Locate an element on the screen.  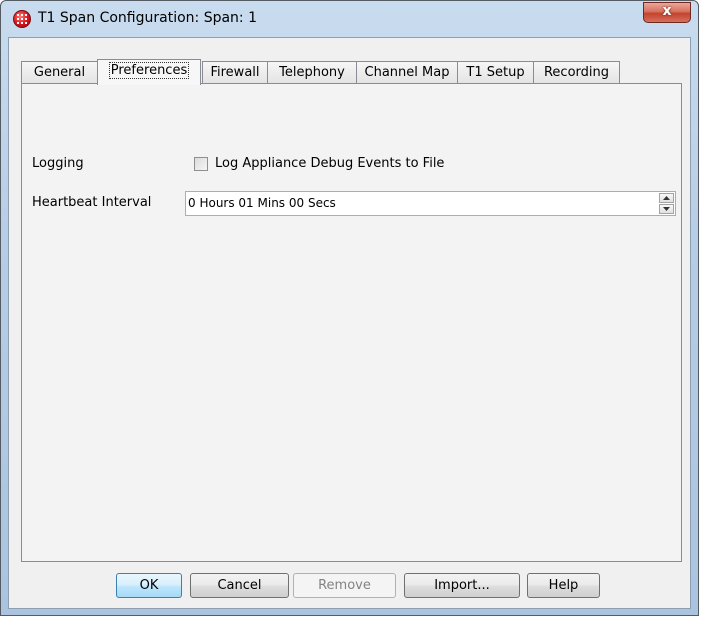
tab-label: Recording is located at coordinates (576, 72).